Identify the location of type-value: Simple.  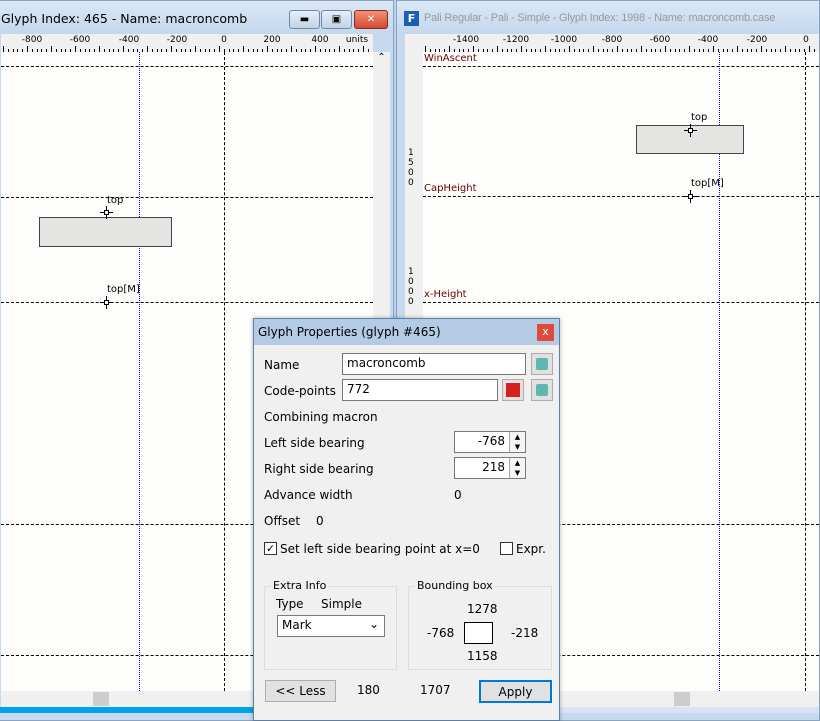
(341, 604).